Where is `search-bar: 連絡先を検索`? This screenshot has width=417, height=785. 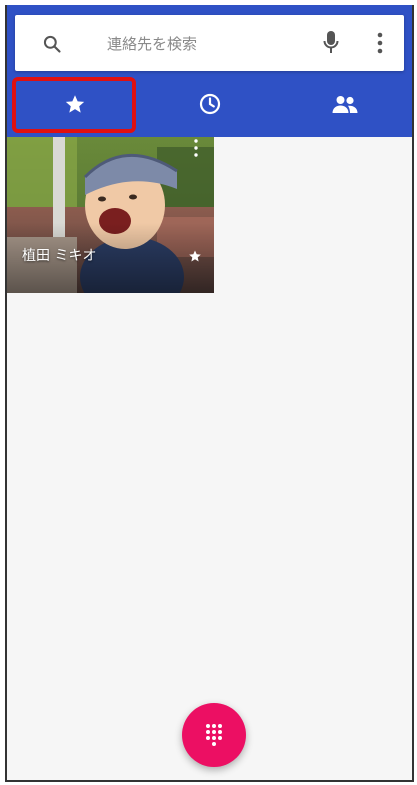
search-bar: 連絡先を検索 is located at coordinates (209, 43).